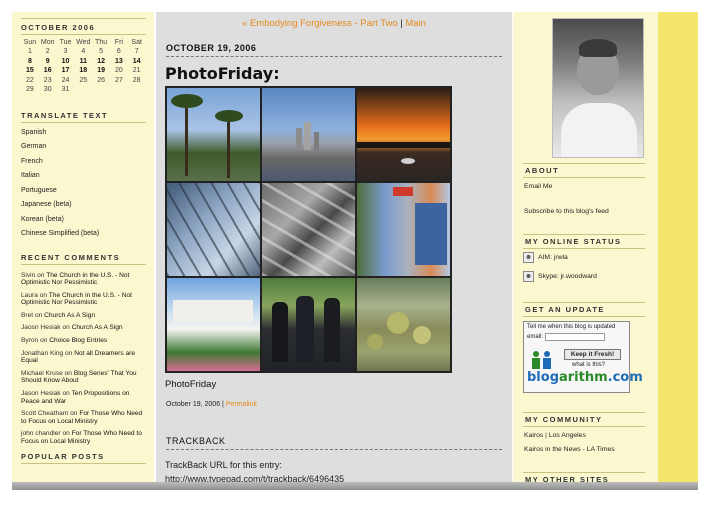 The width and height of the screenshot is (707, 508). I want to click on photo-sunset, so click(403, 134).